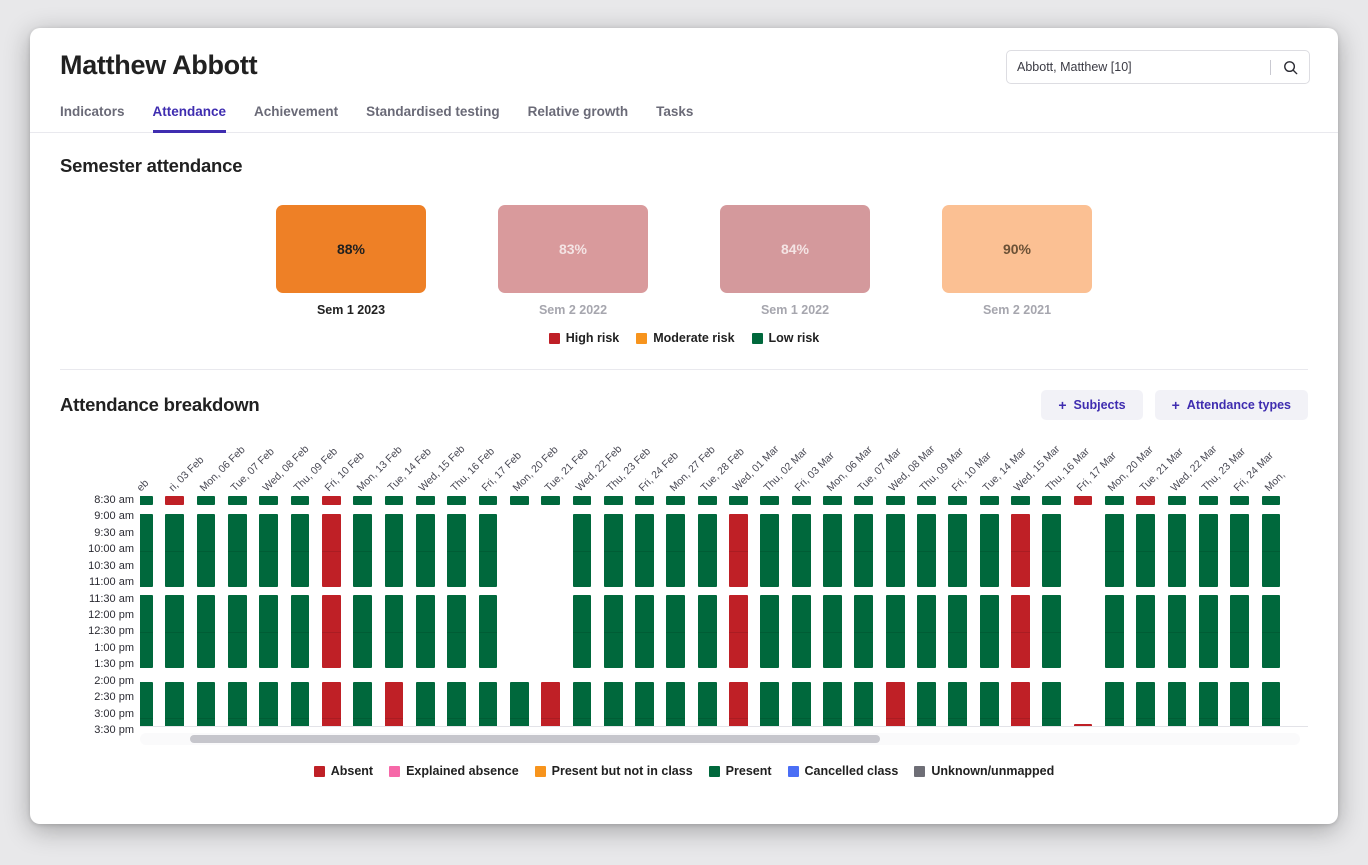 The height and width of the screenshot is (865, 1368). I want to click on semester-card-value-box: 90%, so click(1017, 249).